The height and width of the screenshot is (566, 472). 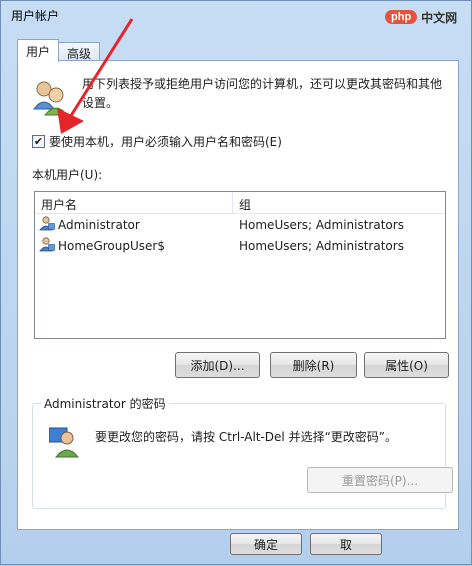 What do you see at coordinates (95, 76) in the screenshot?
I see `red-arrow-annotation` at bounding box center [95, 76].